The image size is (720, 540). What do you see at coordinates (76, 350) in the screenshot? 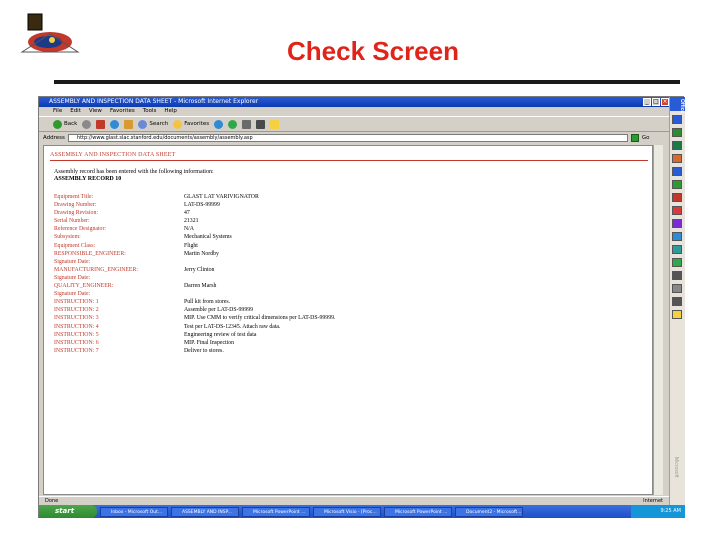
I see `field-label: INSTRUCTION: 7` at bounding box center [76, 350].